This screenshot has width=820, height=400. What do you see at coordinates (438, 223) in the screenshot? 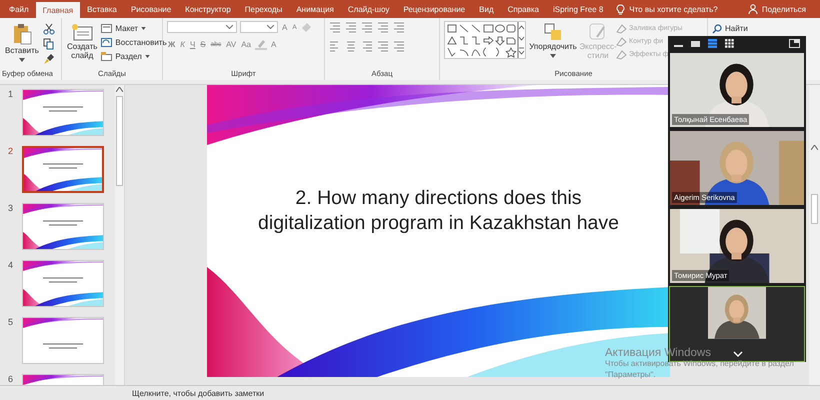
I see `slide-title: digitalization program in Kazakhstan have` at bounding box center [438, 223].